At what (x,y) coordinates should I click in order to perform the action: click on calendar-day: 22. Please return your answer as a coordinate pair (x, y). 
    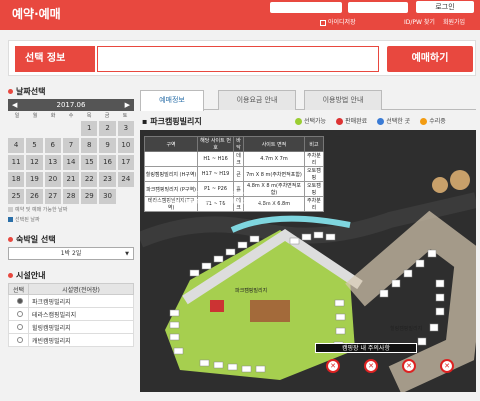
    Looking at the image, I should click on (89, 179).